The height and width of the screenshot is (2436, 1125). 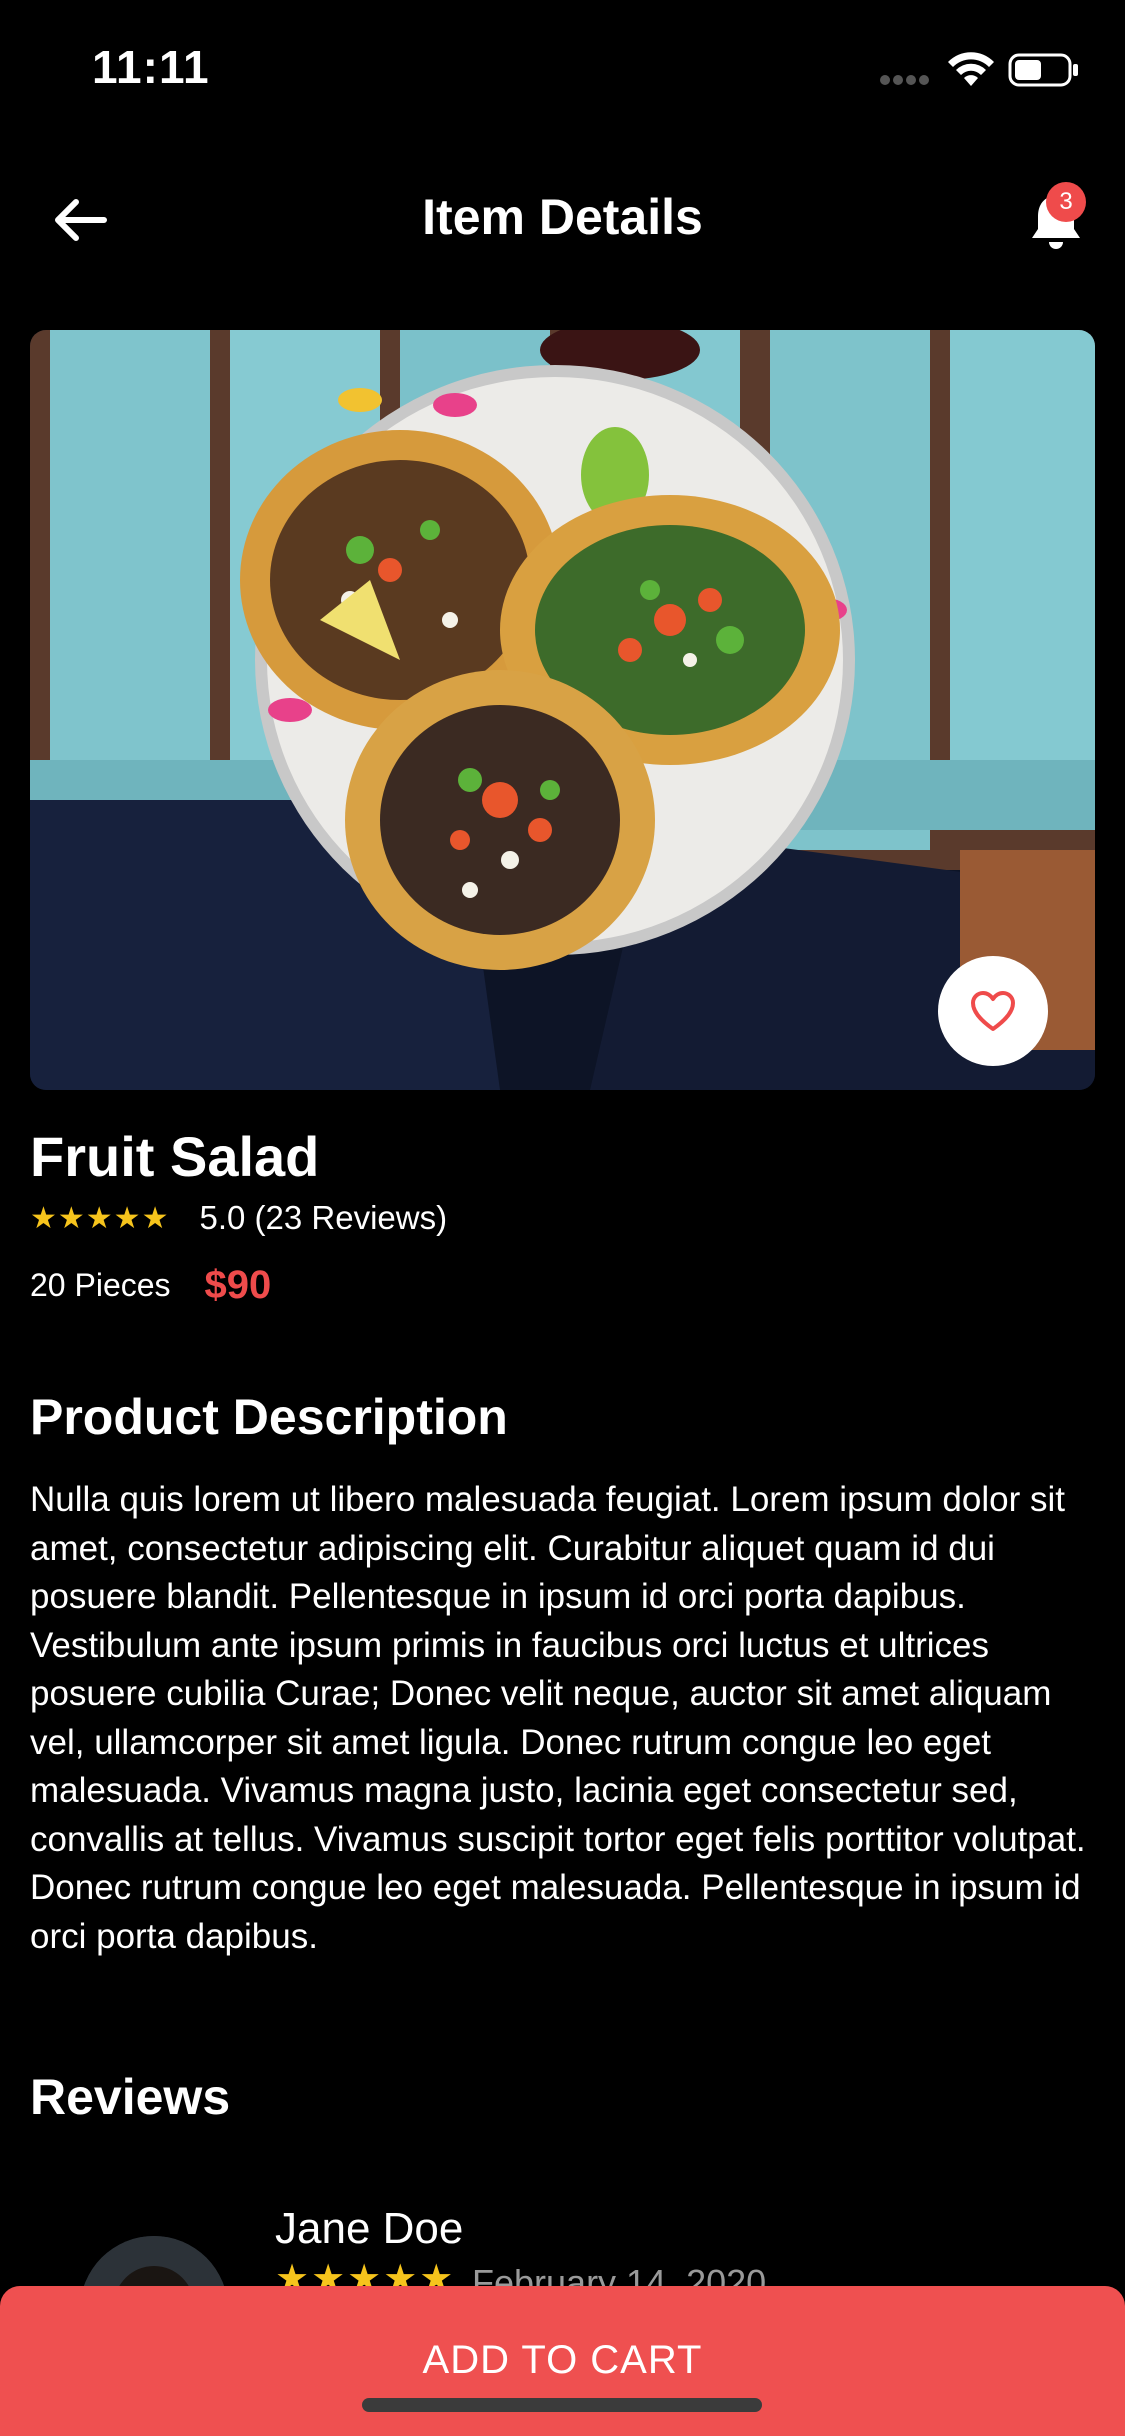 I want to click on product-price: $90, so click(x=238, y=1284).